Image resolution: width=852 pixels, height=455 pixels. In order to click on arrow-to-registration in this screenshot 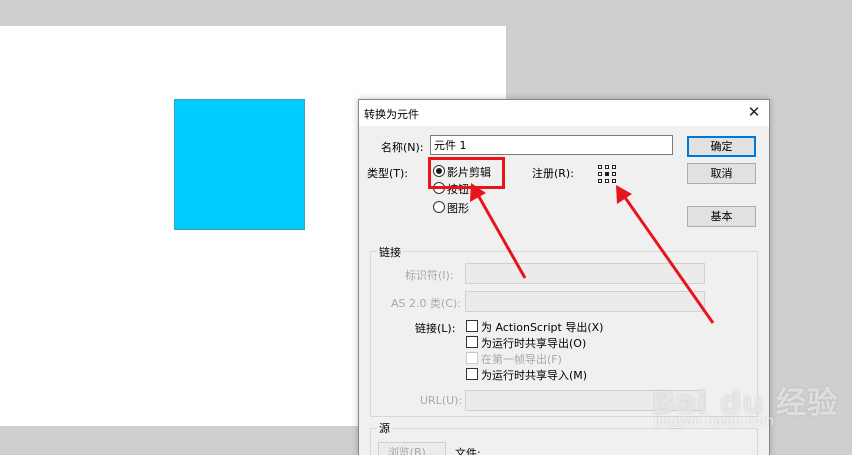, I will do `click(668, 259)`.